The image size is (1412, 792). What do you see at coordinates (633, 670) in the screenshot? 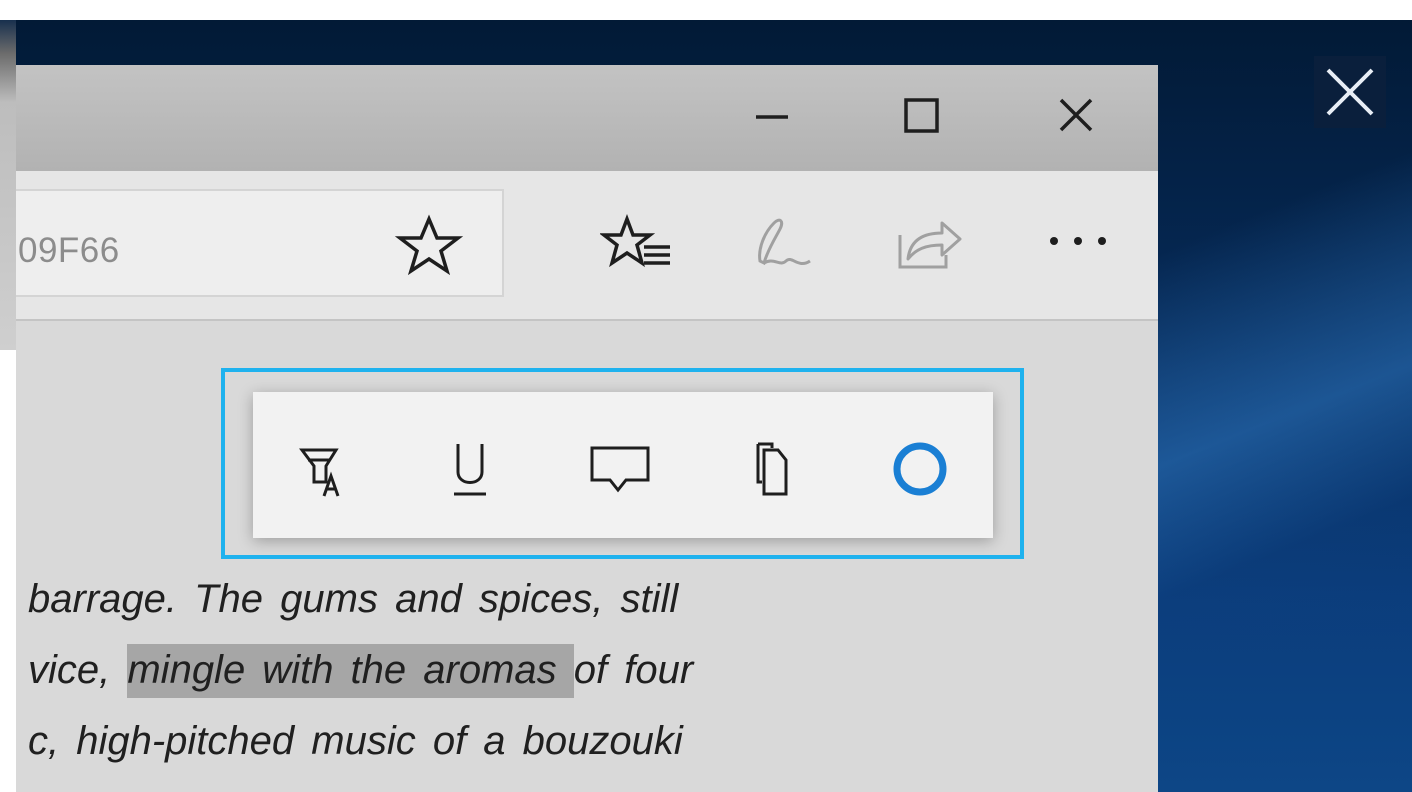
I see `article-text: of four` at bounding box center [633, 670].